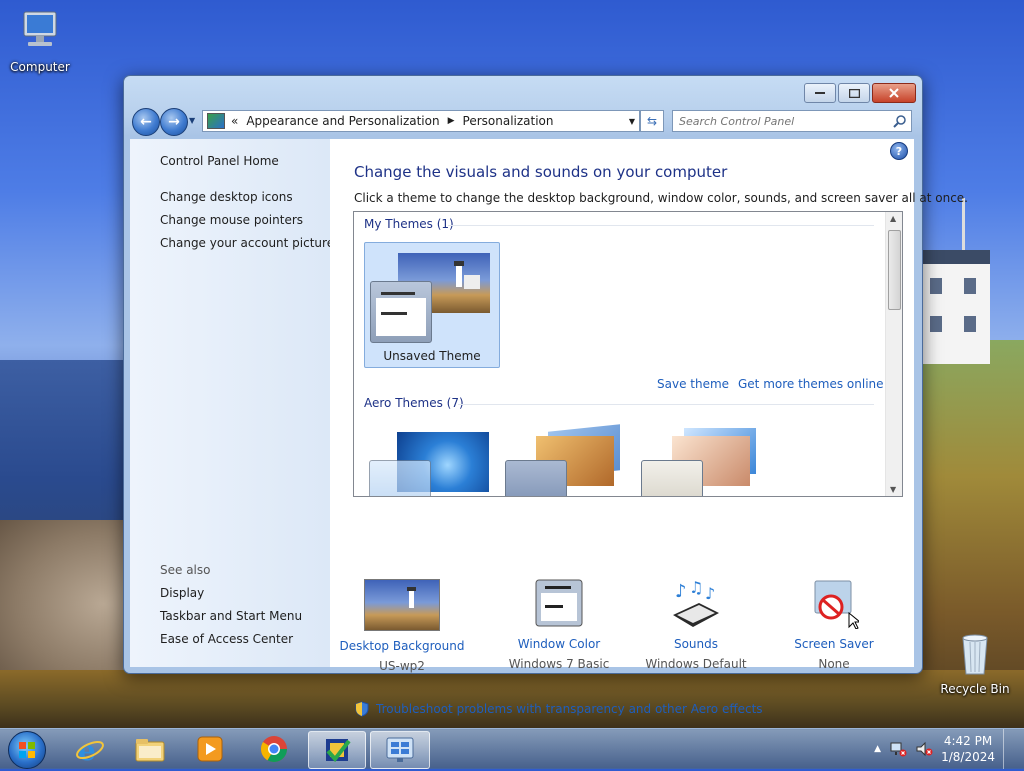 This screenshot has width=1024, height=771. What do you see at coordinates (834, 625) in the screenshot?
I see `screen-saver-button: Screen Saver None` at bounding box center [834, 625].